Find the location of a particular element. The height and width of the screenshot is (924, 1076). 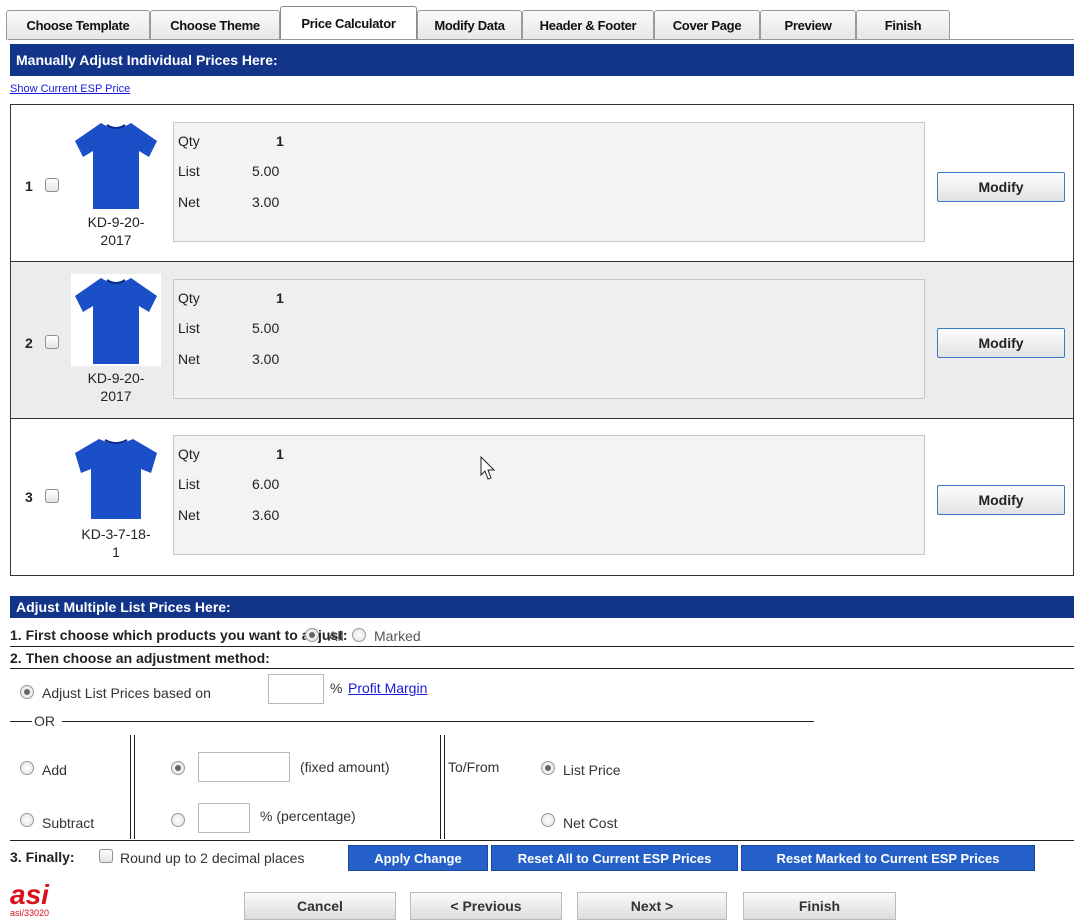

radio-fixed-amount is located at coordinates (178, 768).